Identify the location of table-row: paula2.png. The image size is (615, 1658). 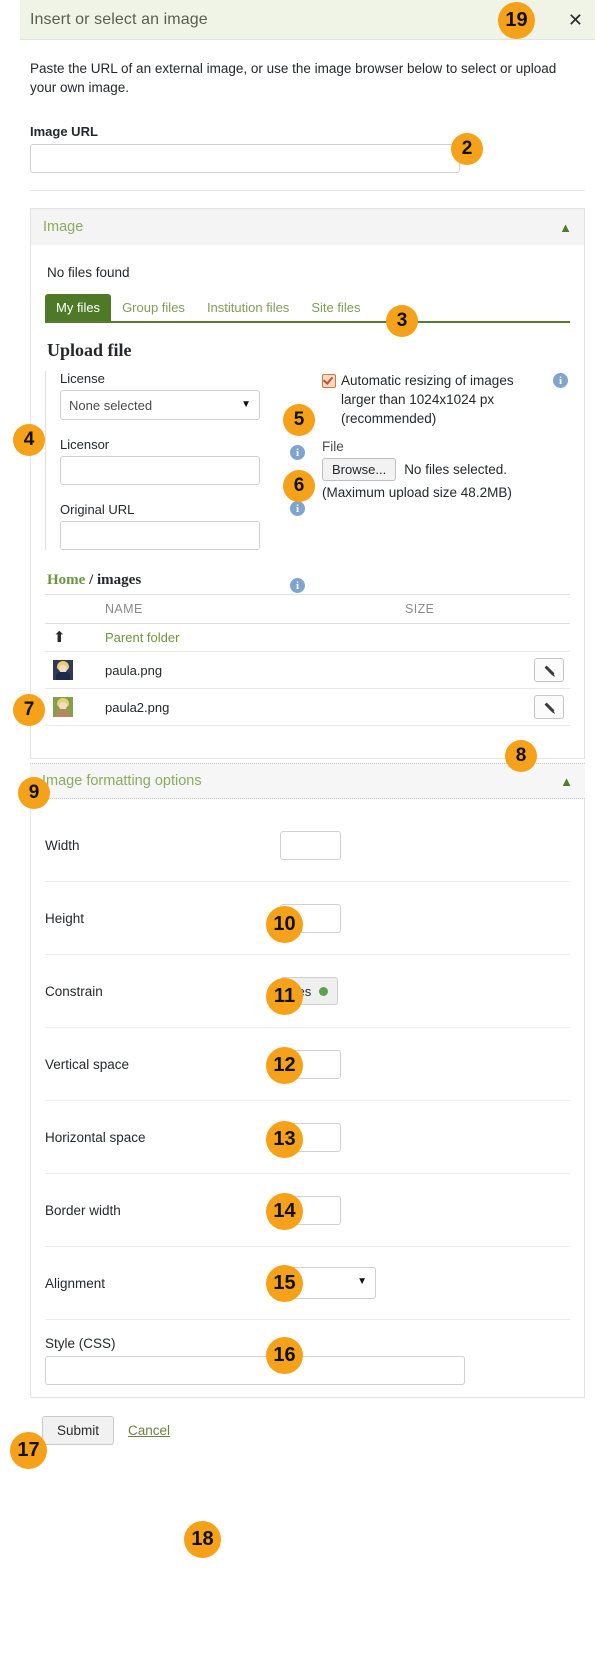
(307, 707).